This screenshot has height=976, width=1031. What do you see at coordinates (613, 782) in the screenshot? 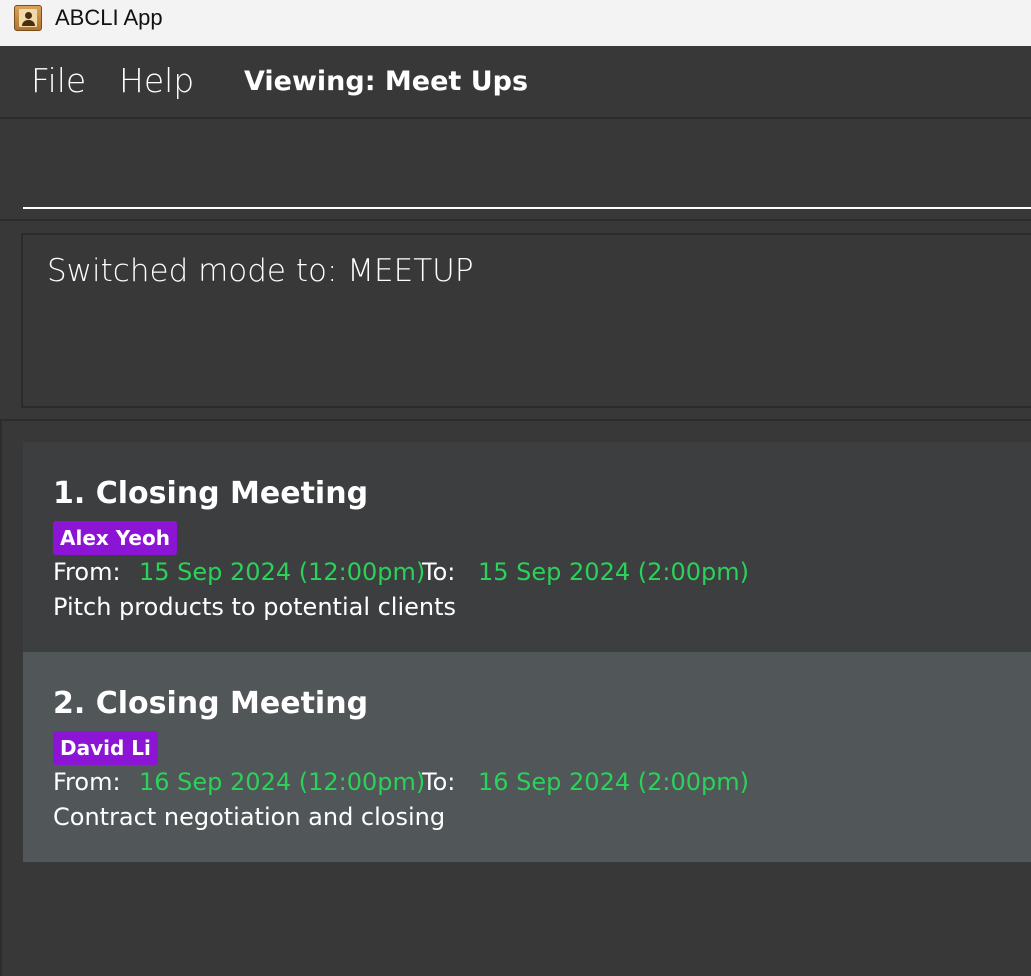
I see `to-datetime: 16 Sep 2024 (2:00pm)` at bounding box center [613, 782].